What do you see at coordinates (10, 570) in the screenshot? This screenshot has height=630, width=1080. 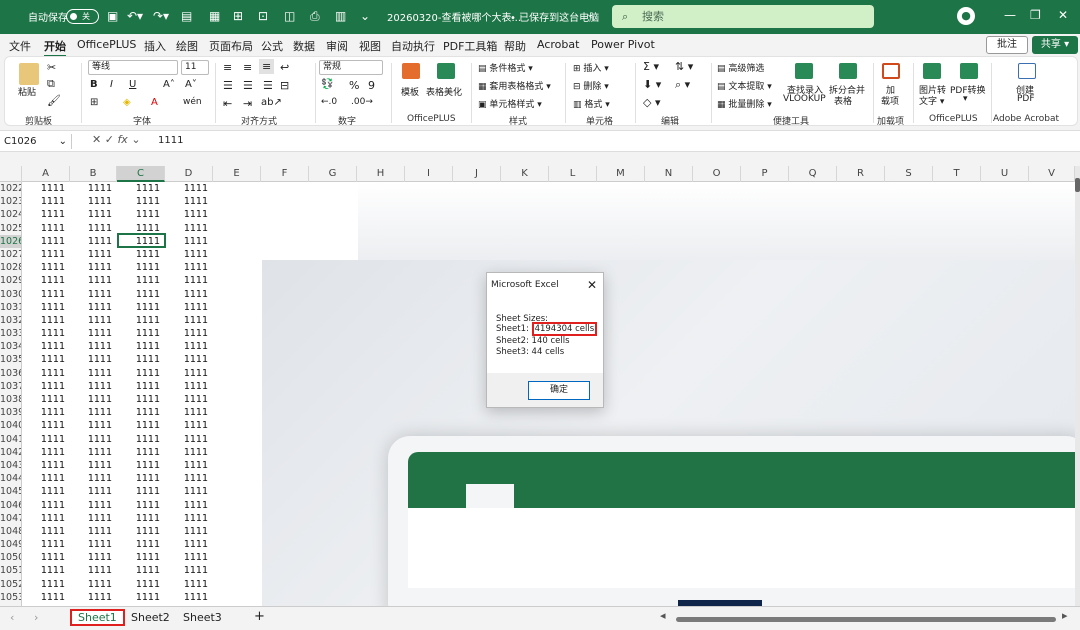 I see `row-header: 1051` at bounding box center [10, 570].